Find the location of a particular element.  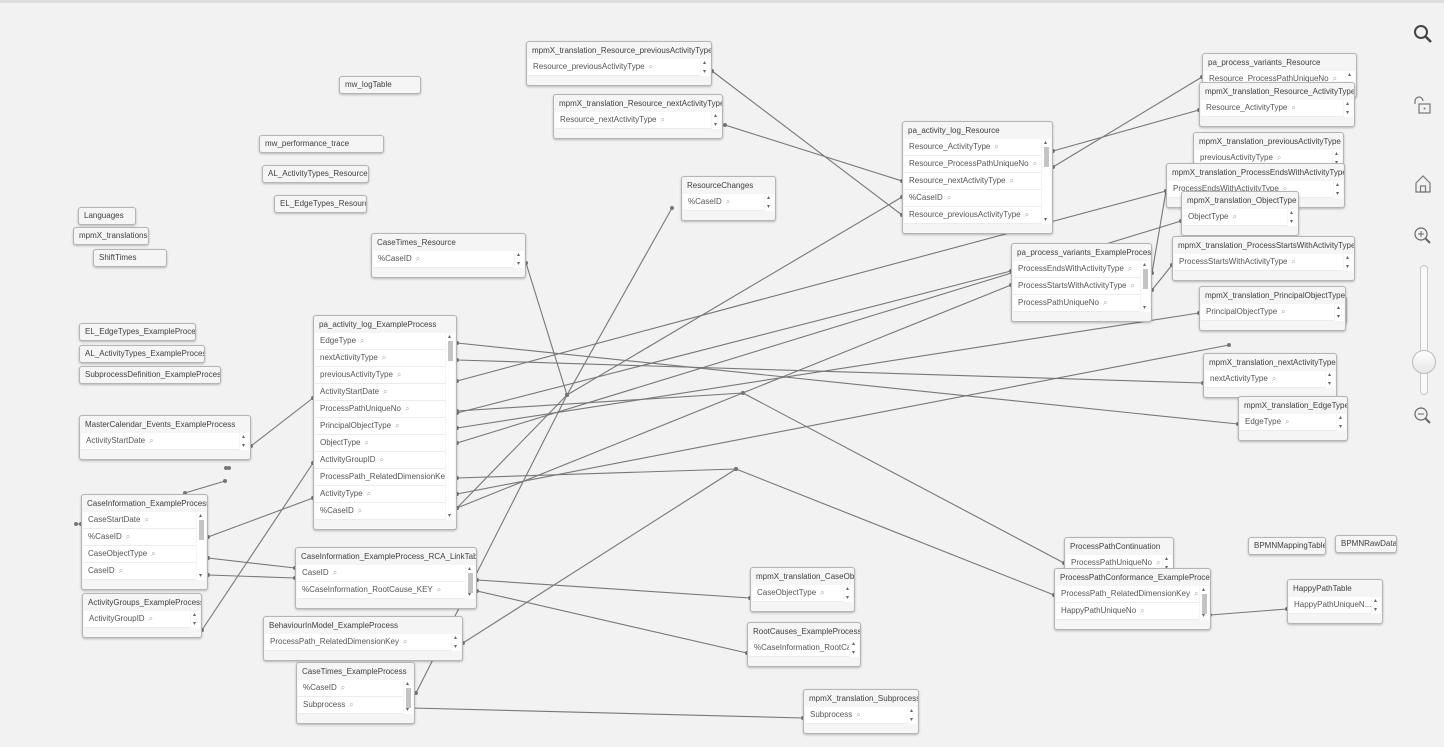

table-title: AL_ActivityTypes_ExampleProcess is located at coordinates (142, 354).